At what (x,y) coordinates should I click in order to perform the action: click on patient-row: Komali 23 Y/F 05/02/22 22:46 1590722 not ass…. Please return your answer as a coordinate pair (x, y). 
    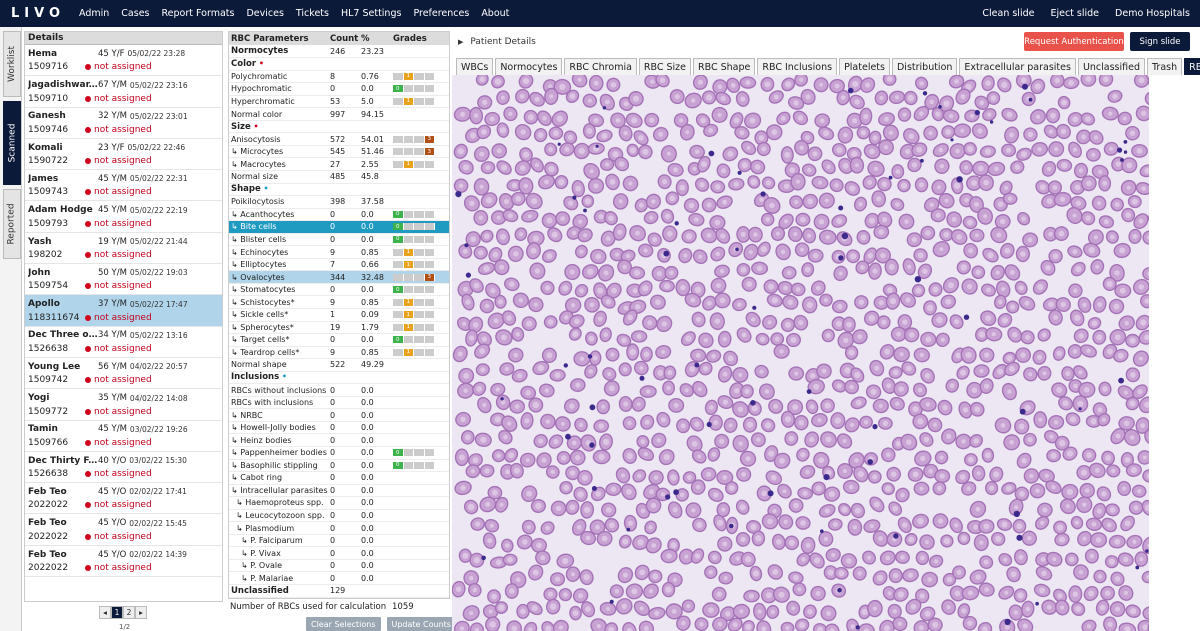
    Looking at the image, I should click on (123, 155).